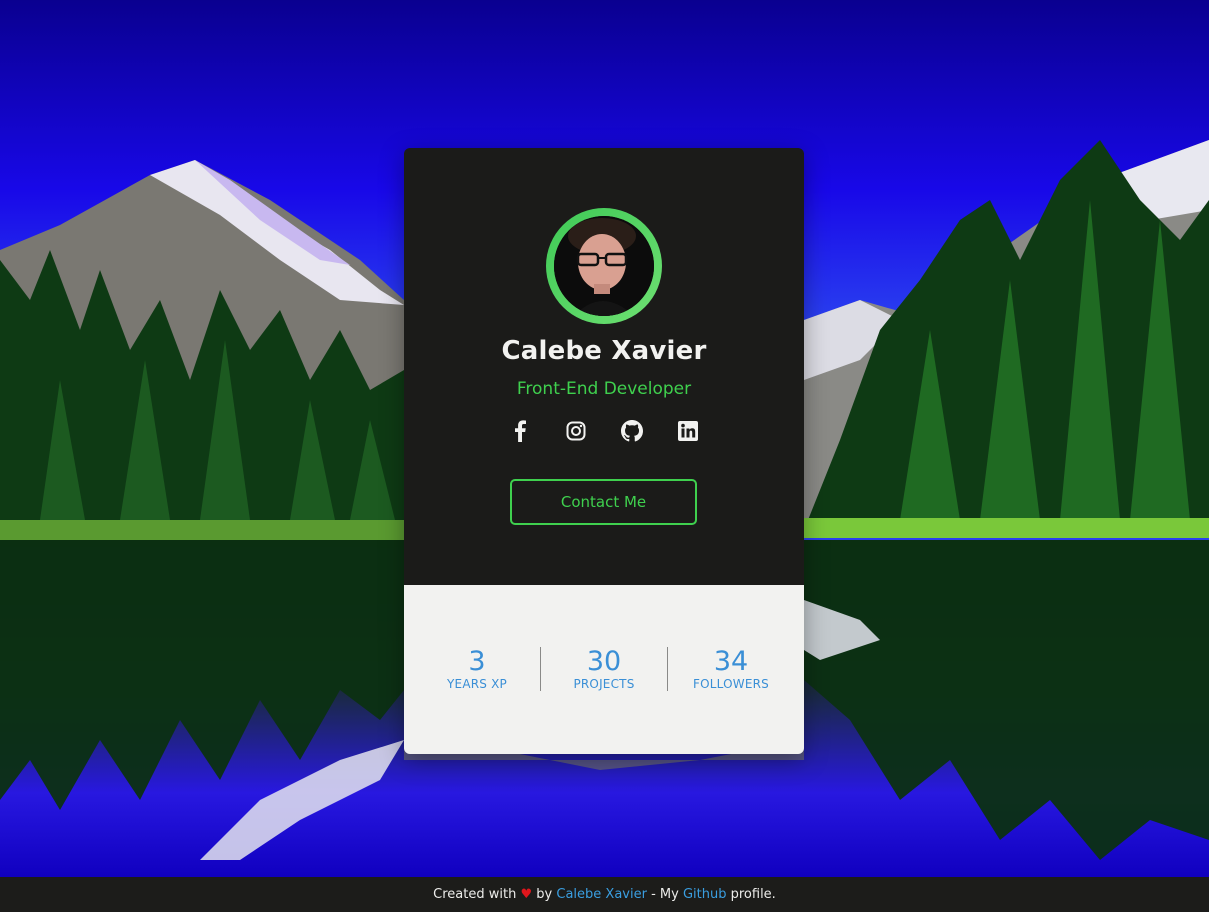  Describe the element at coordinates (475, 894) in the screenshot. I see `footer-prefix: Created with` at that location.